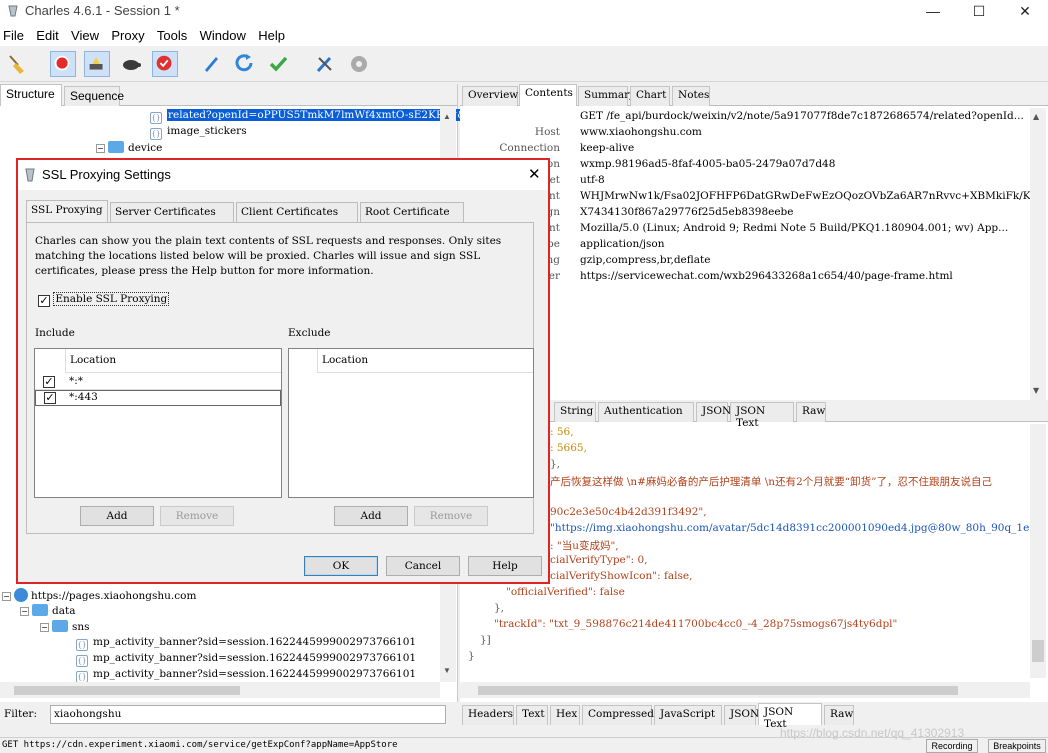 The width and height of the screenshot is (1048, 753). Describe the element at coordinates (933, 12) in the screenshot. I see `minimize-button: —` at that location.